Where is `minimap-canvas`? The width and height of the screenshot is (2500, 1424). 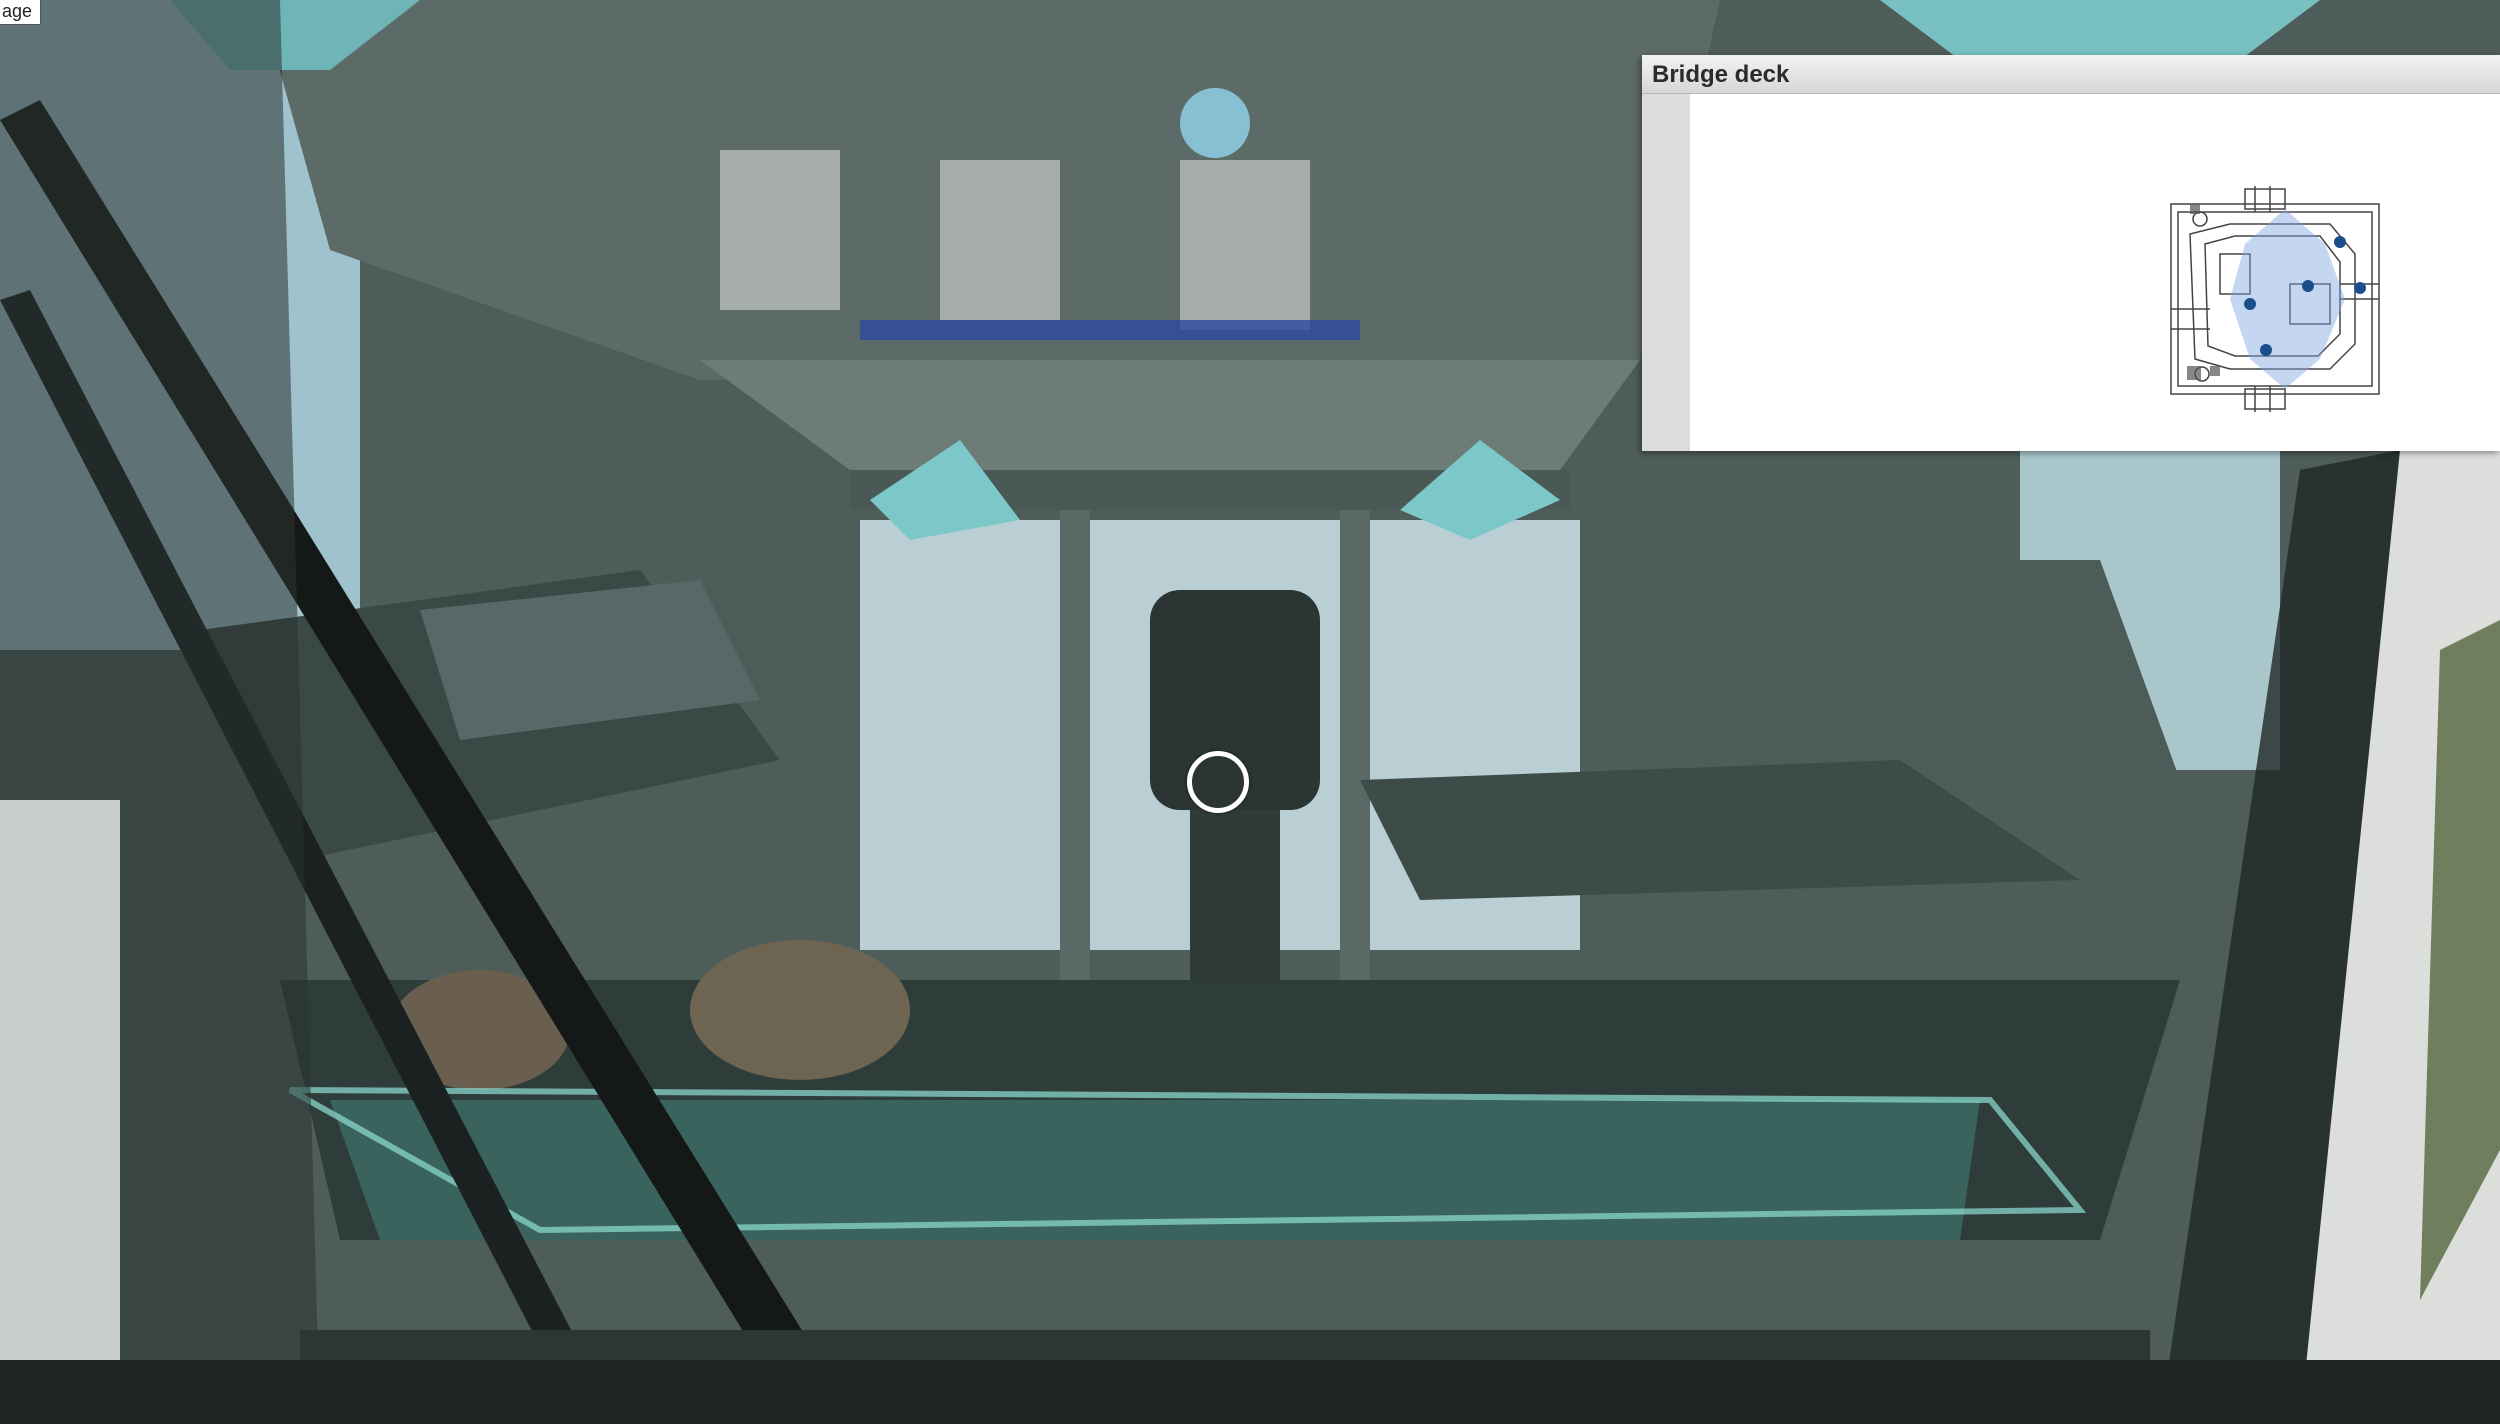
minimap-canvas is located at coordinates (2095, 272).